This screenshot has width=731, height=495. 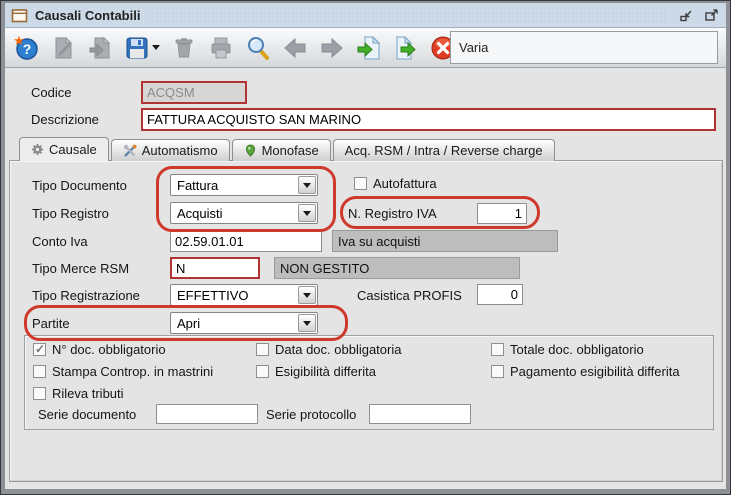 I want to click on tab-causale-label: Causale, so click(x=73, y=149).